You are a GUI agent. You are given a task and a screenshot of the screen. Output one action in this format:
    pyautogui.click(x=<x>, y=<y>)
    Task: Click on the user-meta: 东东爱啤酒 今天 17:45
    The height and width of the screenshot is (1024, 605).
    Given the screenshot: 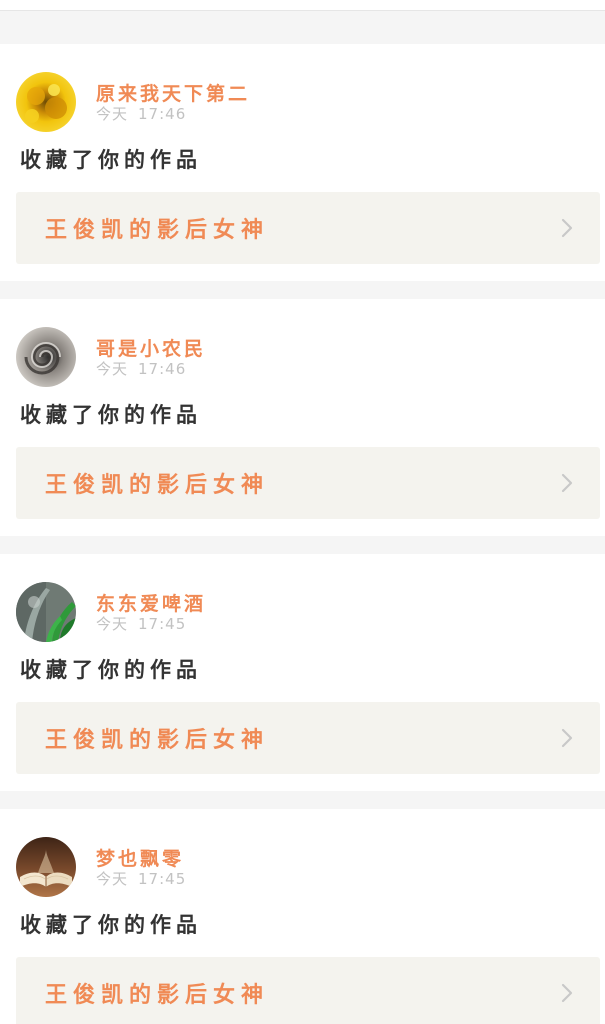 What is the action you would take?
    pyautogui.click(x=151, y=612)
    